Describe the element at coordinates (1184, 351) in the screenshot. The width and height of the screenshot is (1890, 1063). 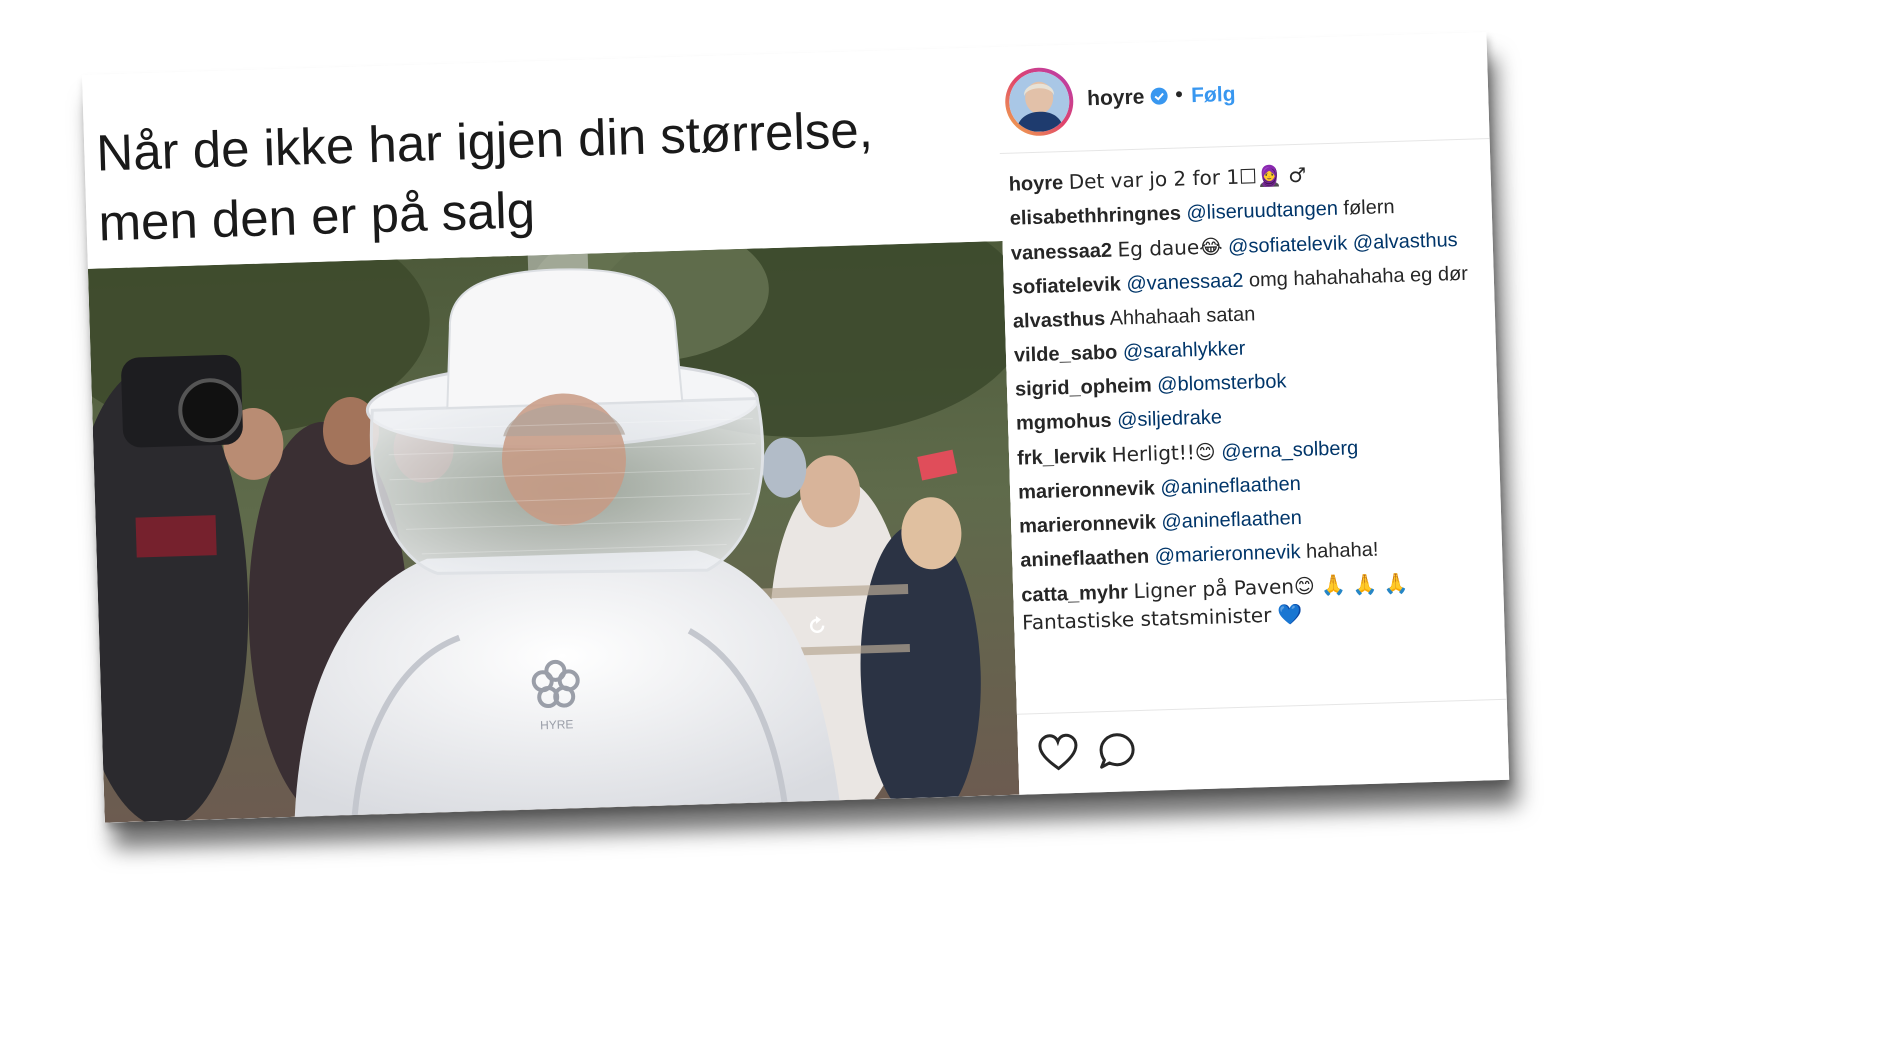
I see `comment-mention: @sarahlykker` at that location.